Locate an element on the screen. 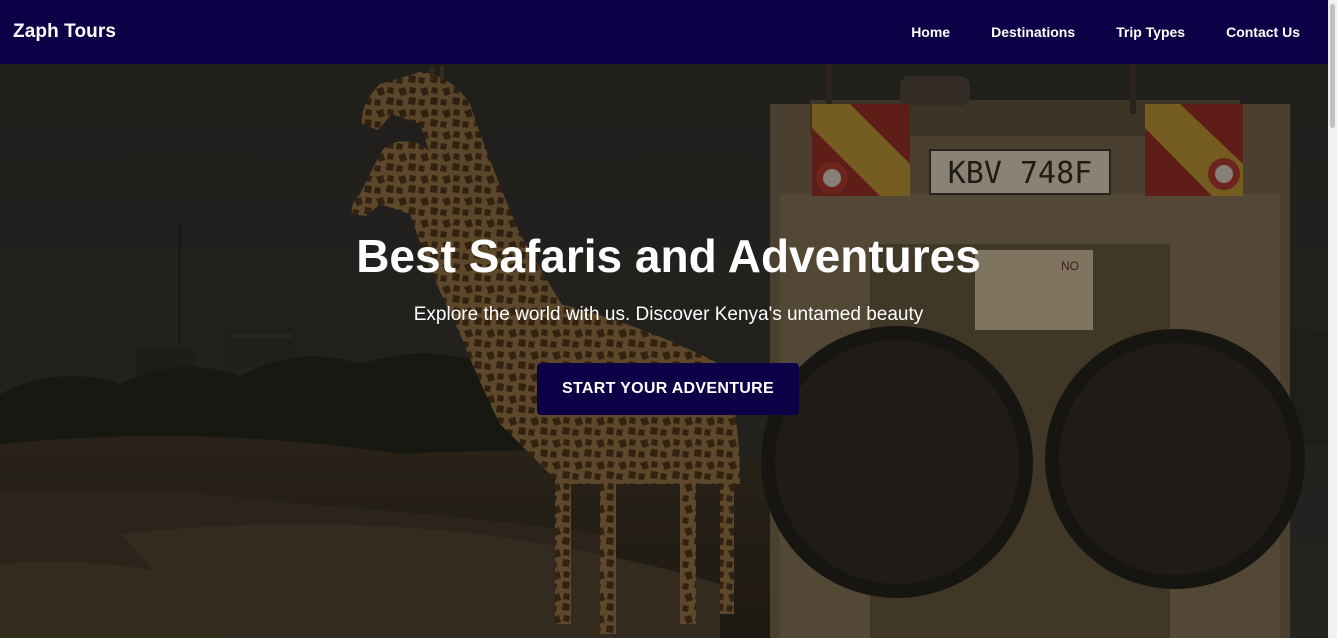  vertical-scrollbar is located at coordinates (1332, 319).